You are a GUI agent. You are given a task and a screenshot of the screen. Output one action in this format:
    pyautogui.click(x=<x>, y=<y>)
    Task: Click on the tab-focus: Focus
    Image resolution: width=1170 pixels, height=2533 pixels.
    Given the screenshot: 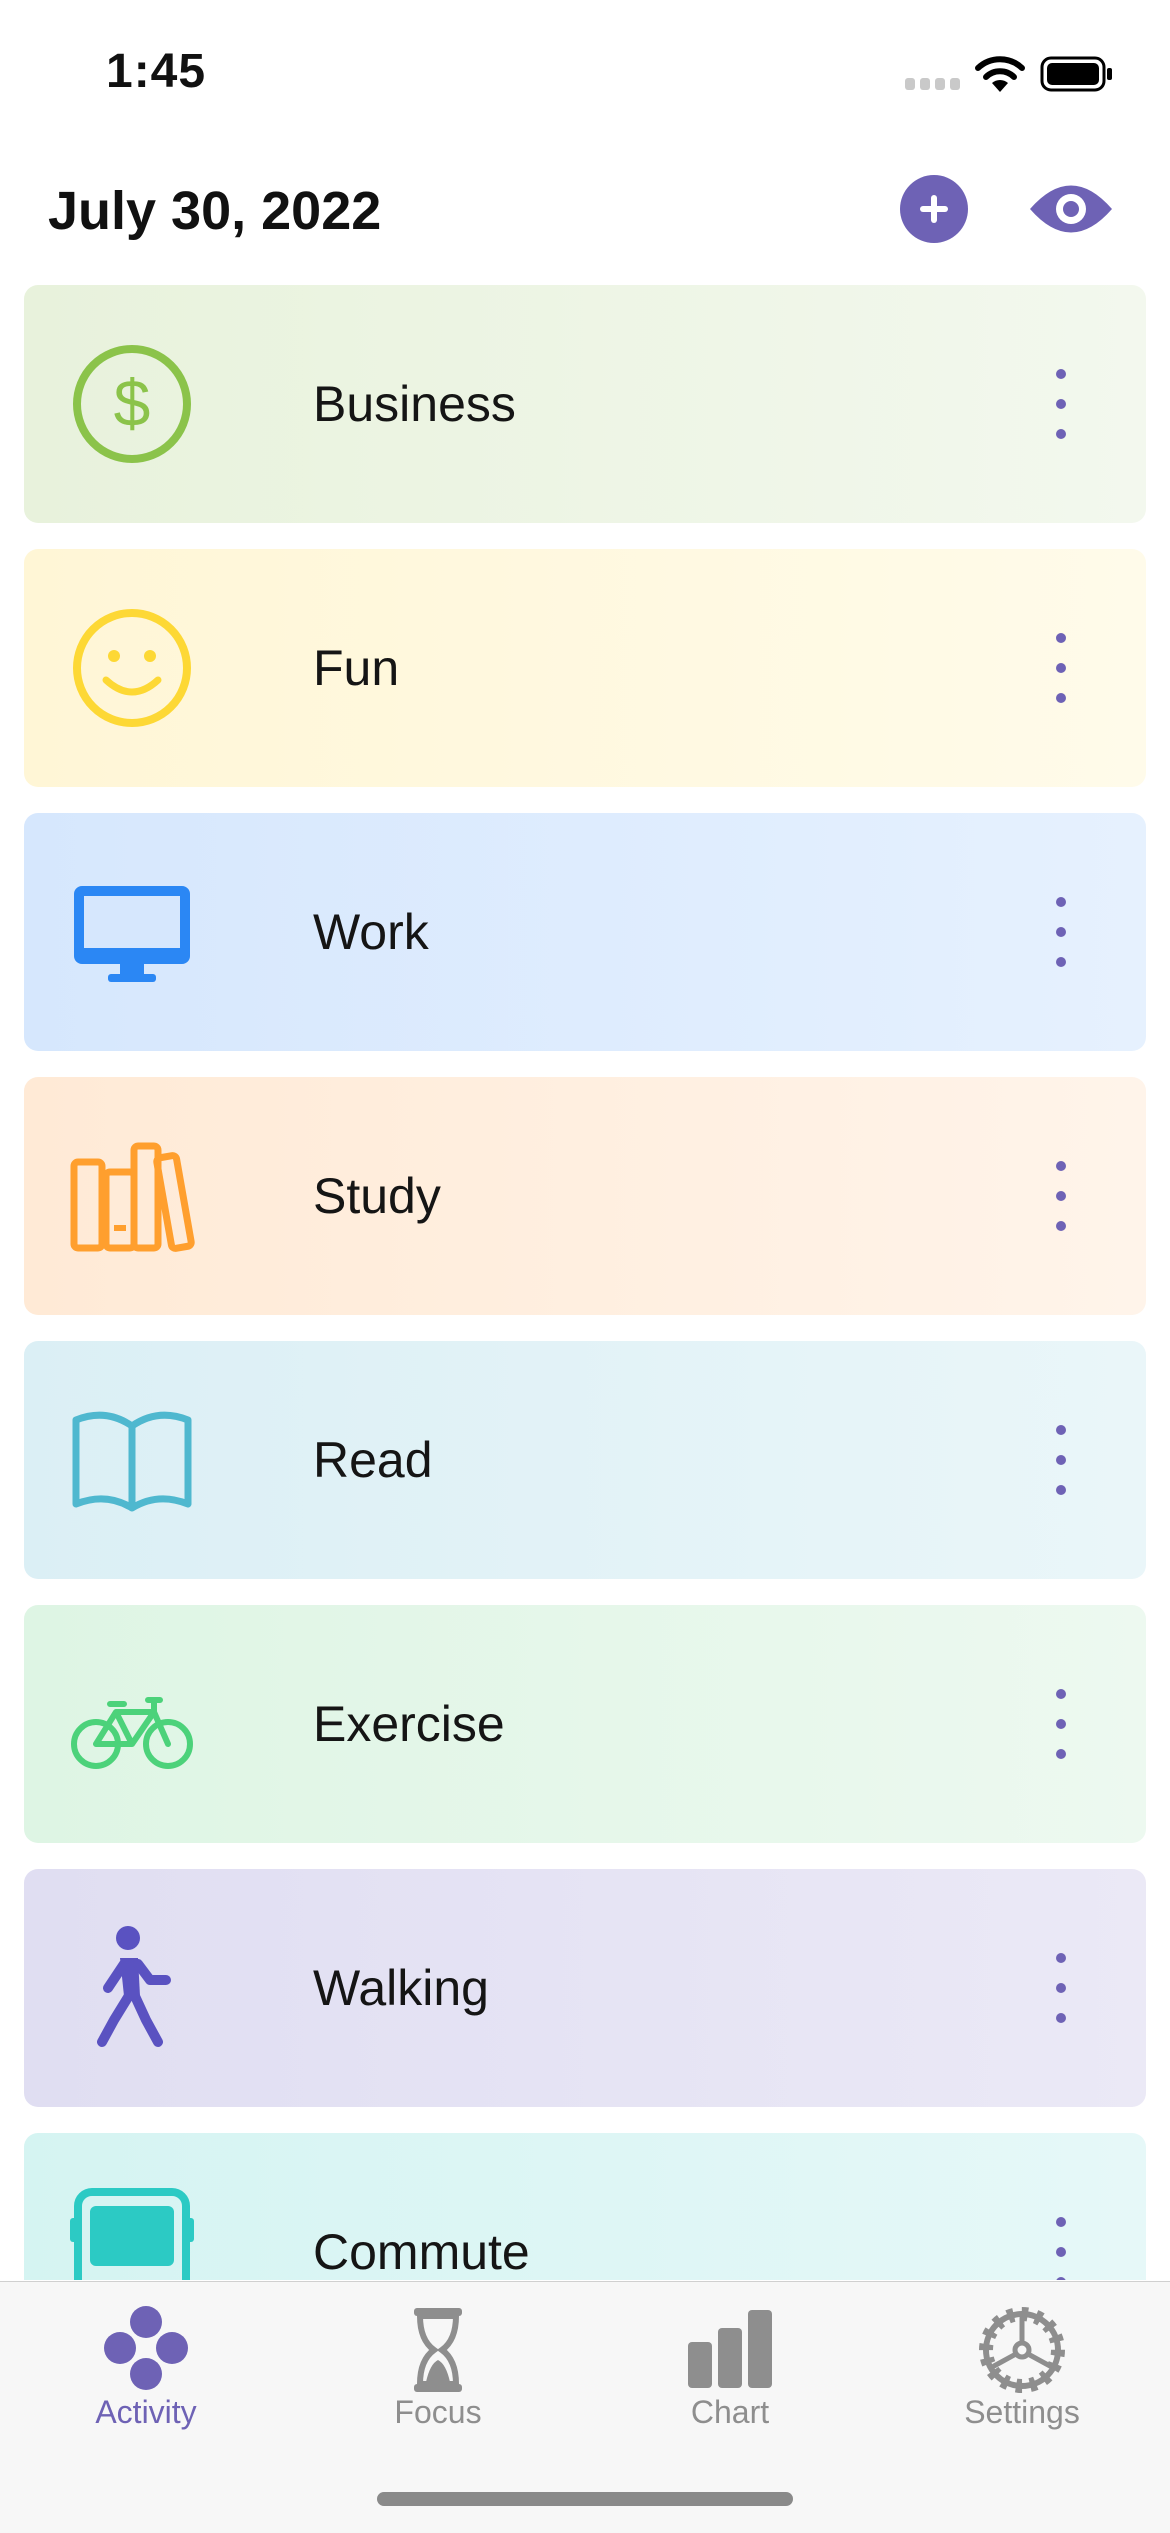 What is the action you would take?
    pyautogui.click(x=438, y=2367)
    